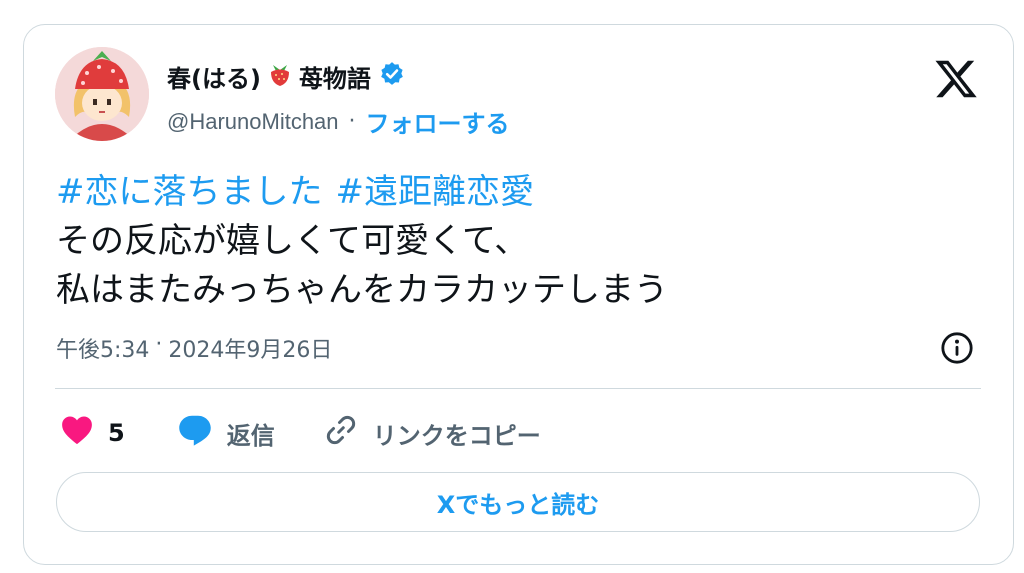  What do you see at coordinates (214, 76) in the screenshot?
I see `display-name: 春(はる)` at bounding box center [214, 76].